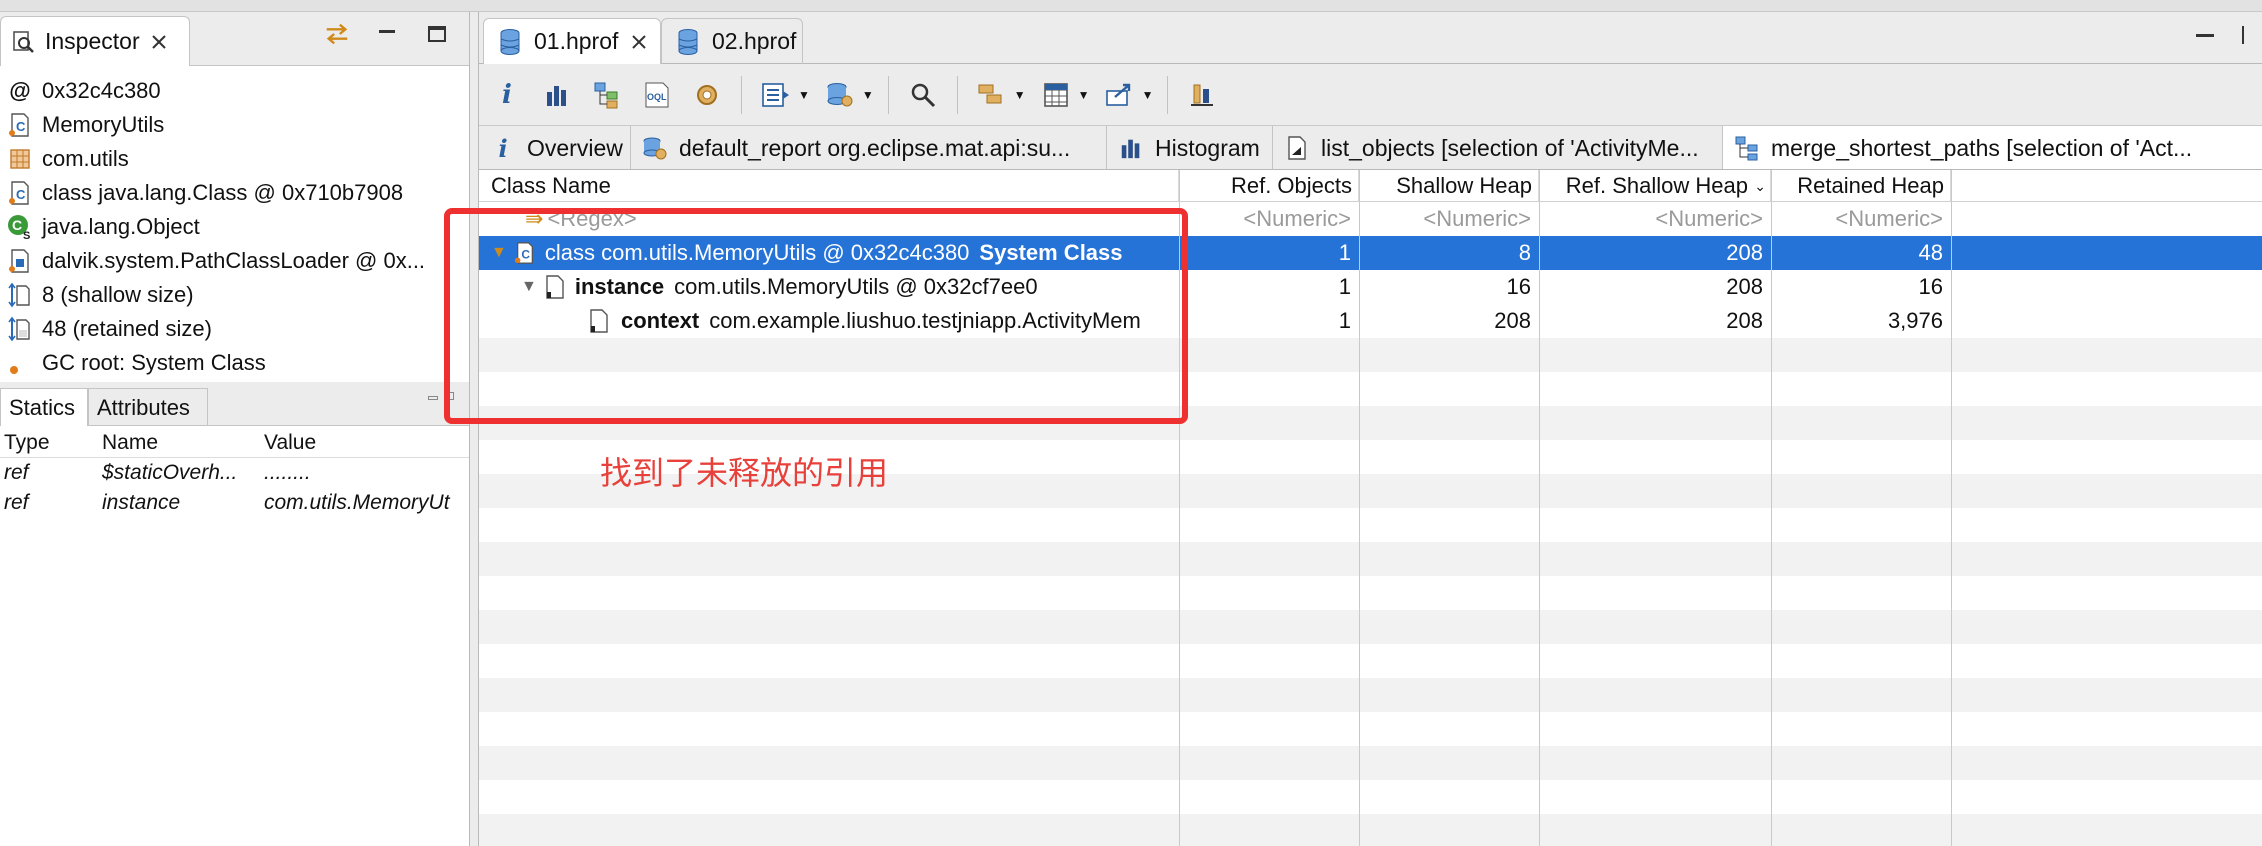  What do you see at coordinates (234, 159) in the screenshot?
I see `property-package: com.utils` at bounding box center [234, 159].